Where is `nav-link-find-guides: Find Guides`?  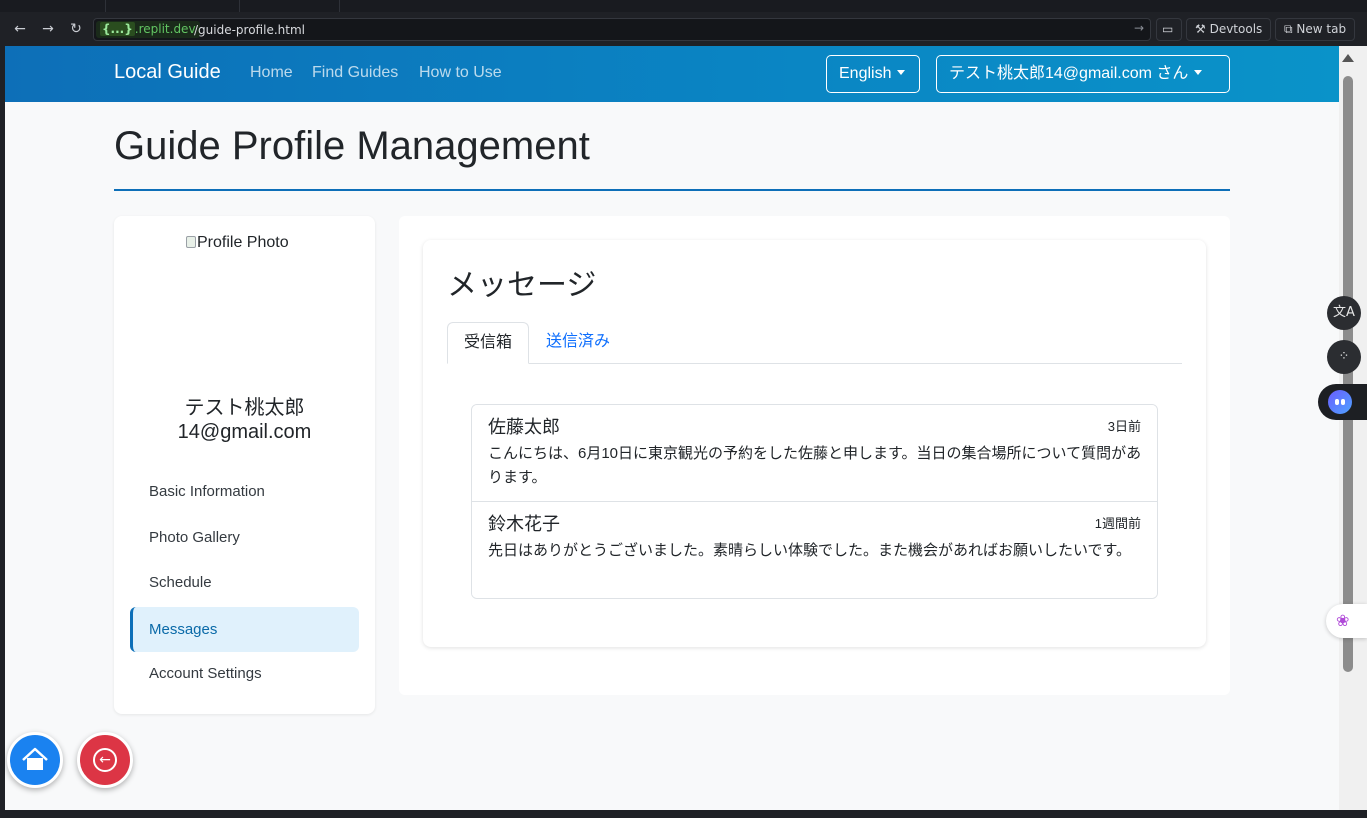 nav-link-find-guides: Find Guides is located at coordinates (355, 73).